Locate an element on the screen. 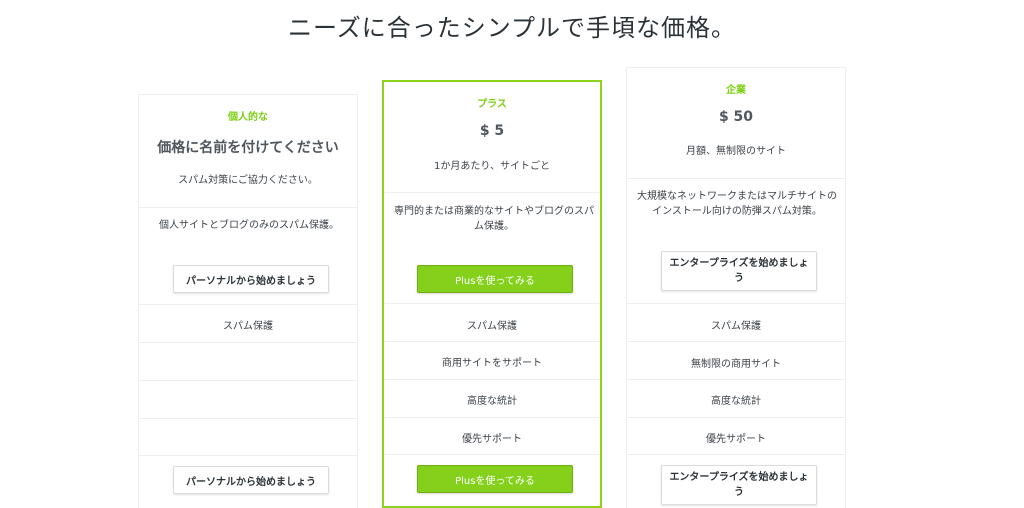 This screenshot has width=1024, height=508. plan-name: 企業 is located at coordinates (736, 90).